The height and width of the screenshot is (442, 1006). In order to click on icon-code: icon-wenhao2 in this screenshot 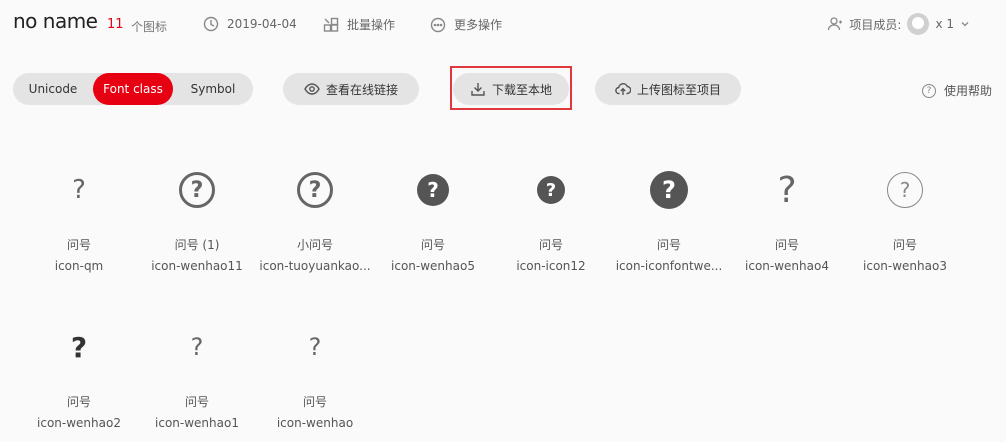, I will do `click(79, 423)`.